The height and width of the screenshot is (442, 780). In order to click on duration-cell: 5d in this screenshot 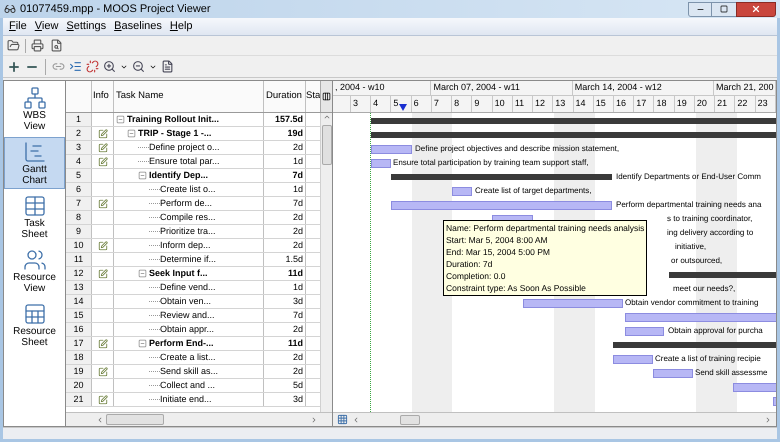, I will do `click(285, 385)`.